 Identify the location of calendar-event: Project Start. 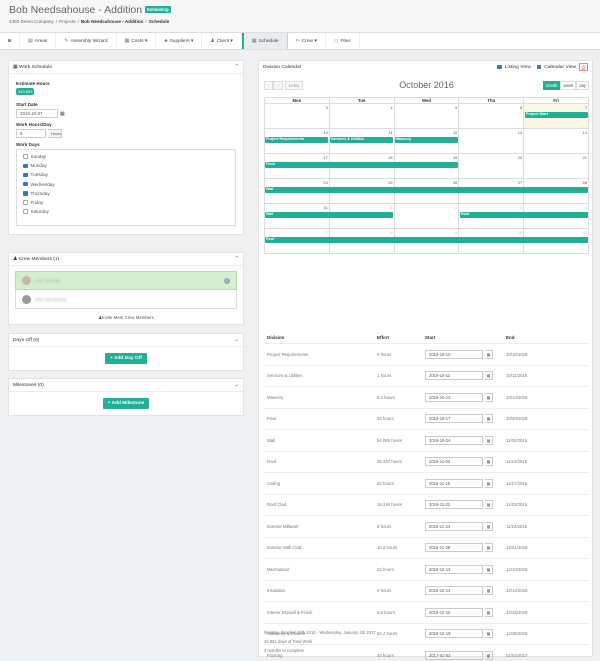
(556, 115).